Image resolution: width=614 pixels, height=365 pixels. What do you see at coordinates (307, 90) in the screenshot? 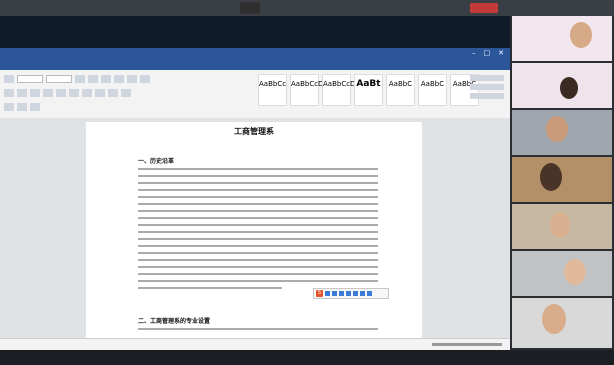
I see `style-no-spacing: AaBbCcD` at bounding box center [307, 90].